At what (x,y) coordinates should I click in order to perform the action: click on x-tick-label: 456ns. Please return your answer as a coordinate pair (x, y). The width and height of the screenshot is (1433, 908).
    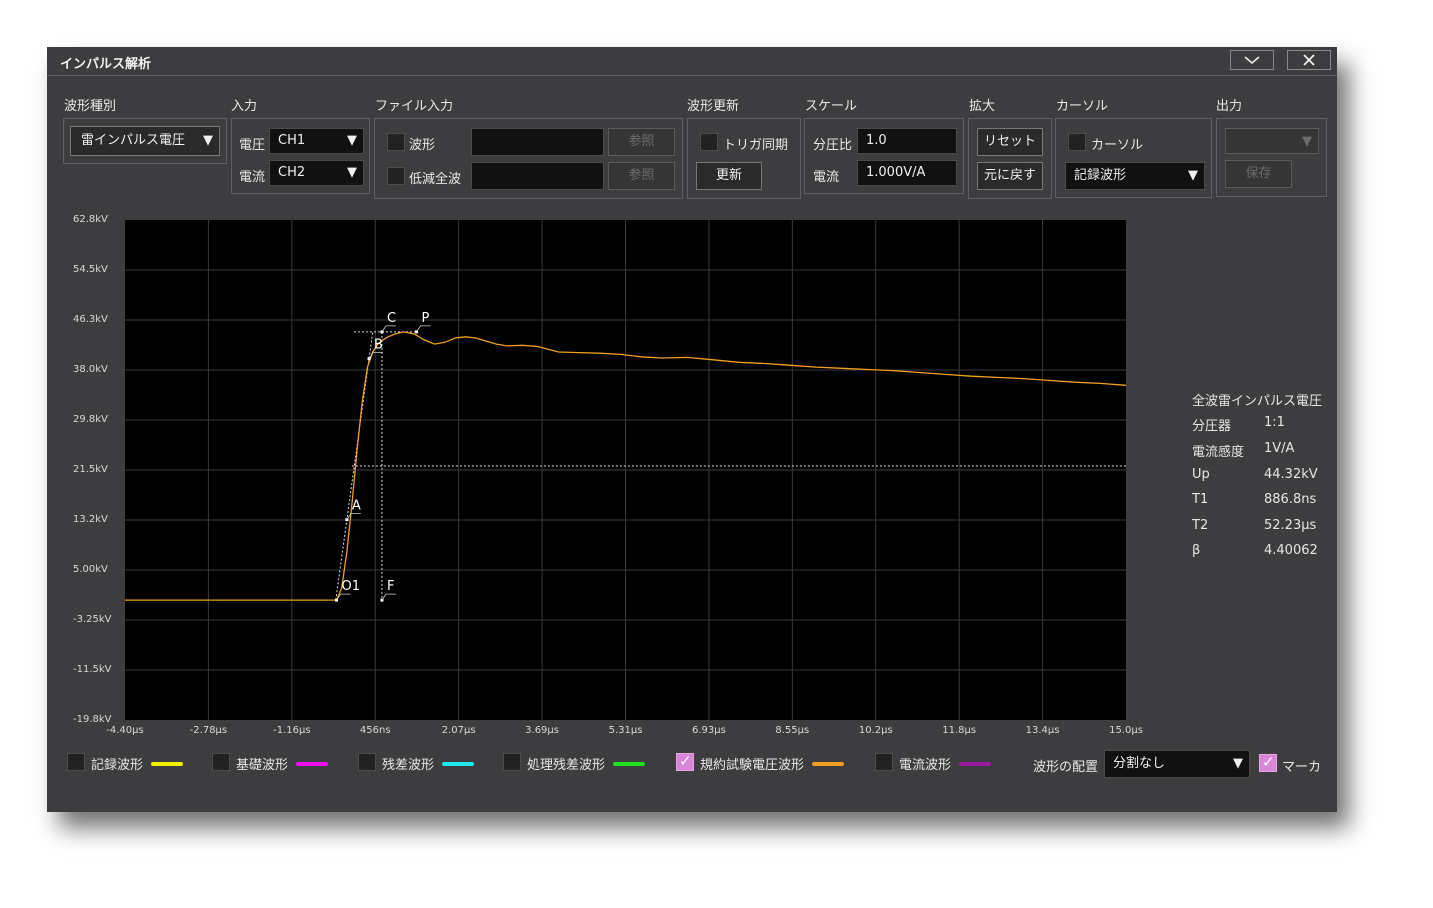
    Looking at the image, I should click on (375, 730).